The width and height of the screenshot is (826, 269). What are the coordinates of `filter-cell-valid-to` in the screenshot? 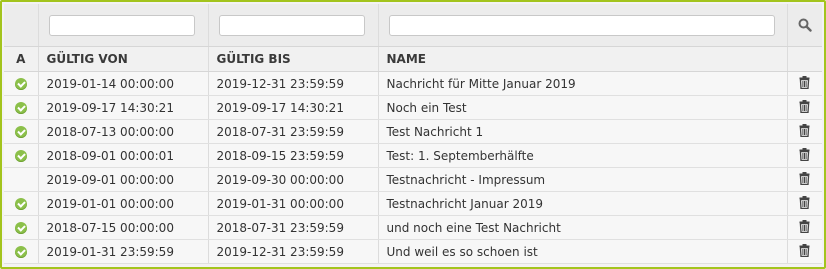 It's located at (293, 25).